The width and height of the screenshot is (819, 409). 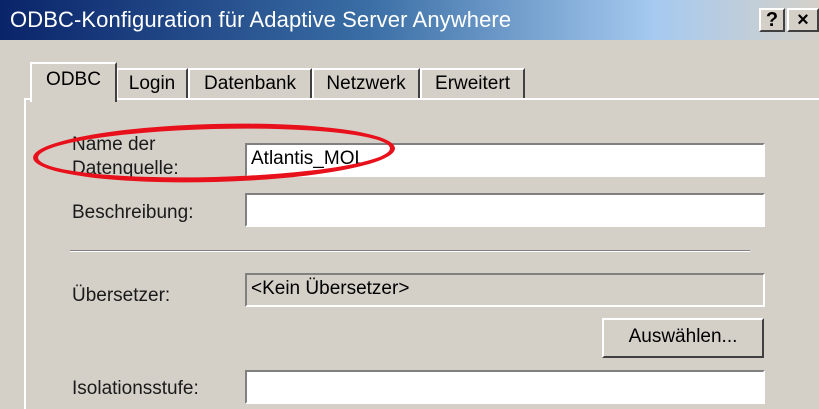 What do you see at coordinates (505, 160) in the screenshot?
I see `datasource-name-input: Atlantis_MOL` at bounding box center [505, 160].